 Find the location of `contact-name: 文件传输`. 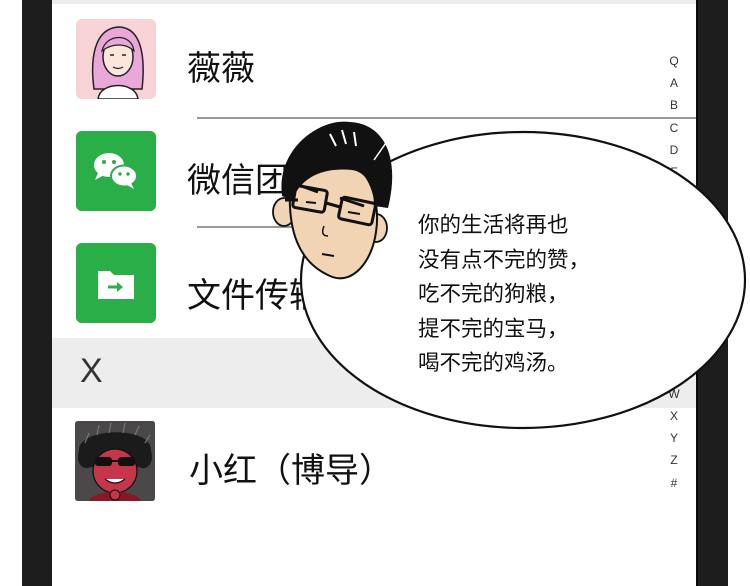

contact-name: 文件传输 is located at coordinates (255, 296).